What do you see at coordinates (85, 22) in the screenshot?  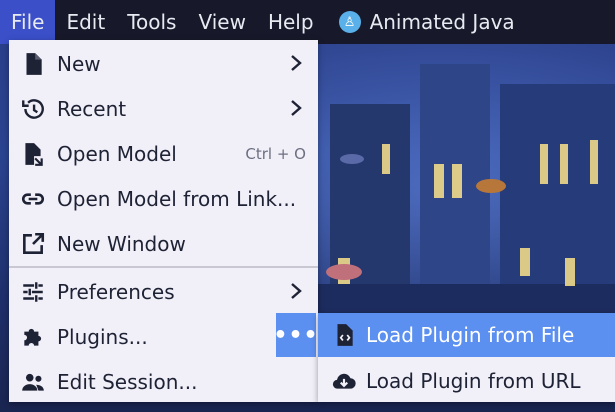 I see `menu-edit: Edit` at bounding box center [85, 22].